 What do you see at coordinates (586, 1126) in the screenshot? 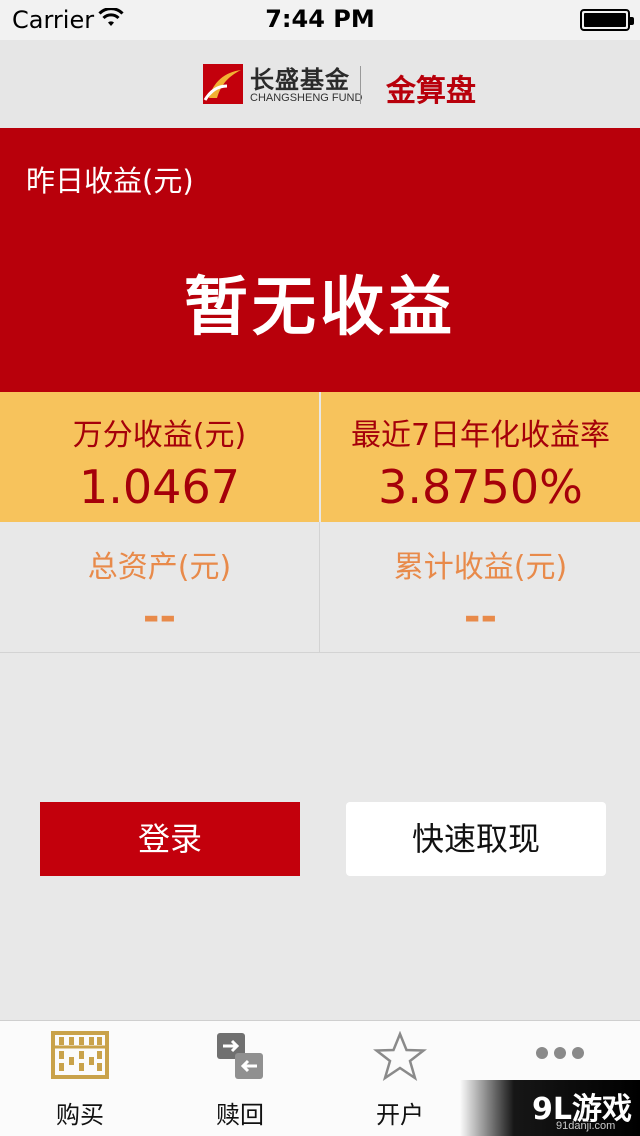
I see `watermark-url: 91danji.com` at bounding box center [586, 1126].